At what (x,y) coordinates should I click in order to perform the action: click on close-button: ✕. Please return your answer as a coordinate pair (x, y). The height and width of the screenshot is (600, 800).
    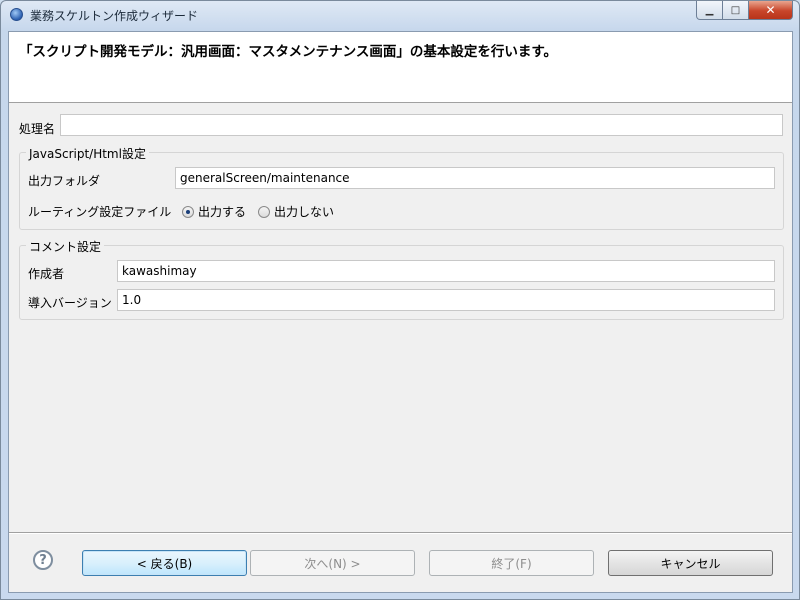
    Looking at the image, I should click on (771, 10).